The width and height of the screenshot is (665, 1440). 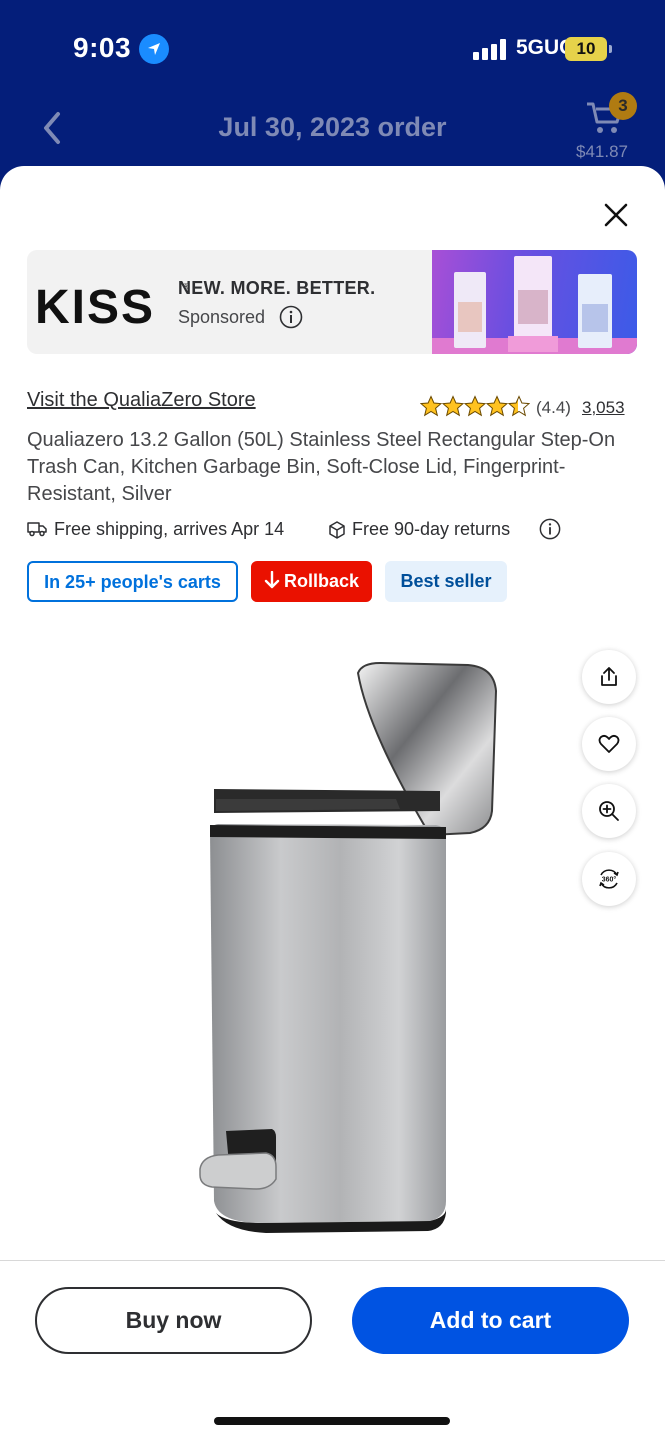 I want to click on zoom-button, so click(x=609, y=811).